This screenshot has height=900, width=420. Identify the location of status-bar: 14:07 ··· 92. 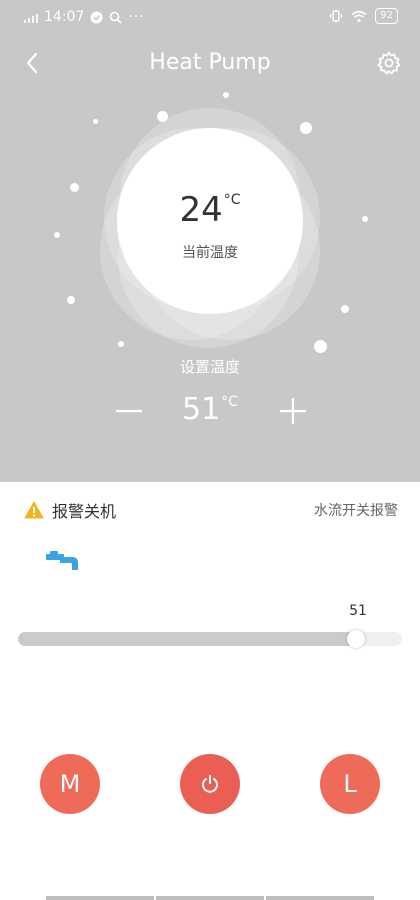
(210, 17).